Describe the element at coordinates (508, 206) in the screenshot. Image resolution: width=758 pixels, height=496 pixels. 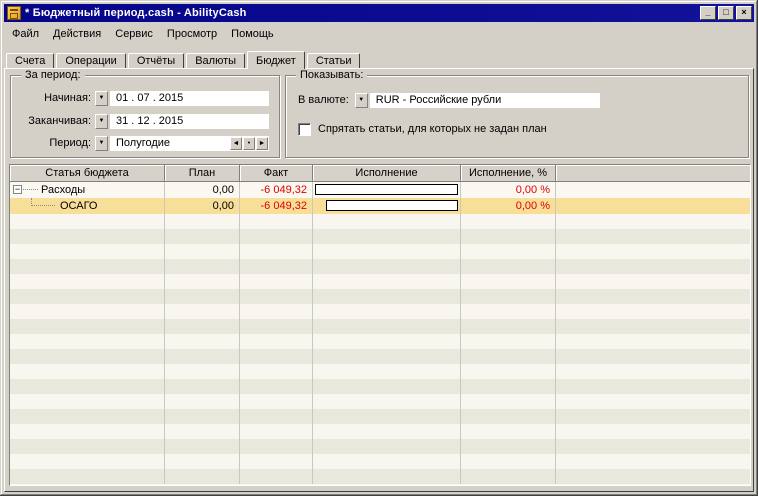
I see `execution-pct-cell: 0,00 %` at that location.